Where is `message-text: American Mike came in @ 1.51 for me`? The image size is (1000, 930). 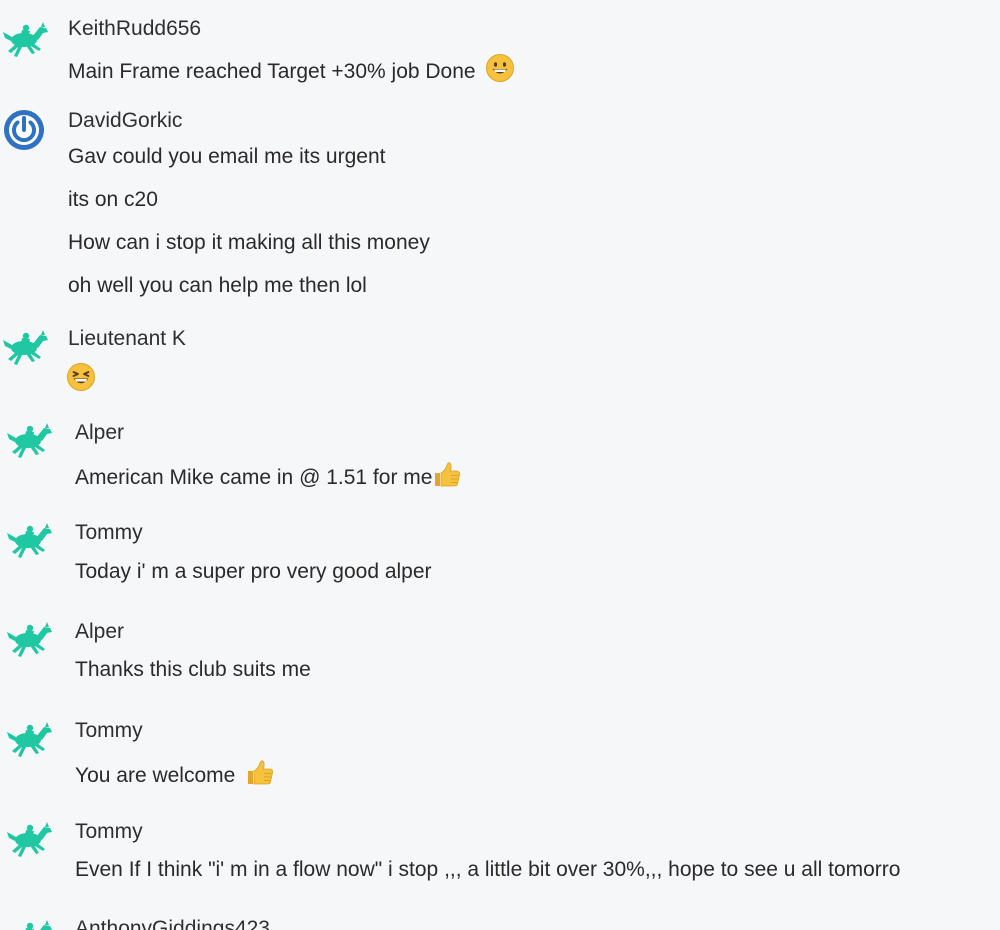 message-text: American Mike came in @ 1.51 for me is located at coordinates (268, 474).